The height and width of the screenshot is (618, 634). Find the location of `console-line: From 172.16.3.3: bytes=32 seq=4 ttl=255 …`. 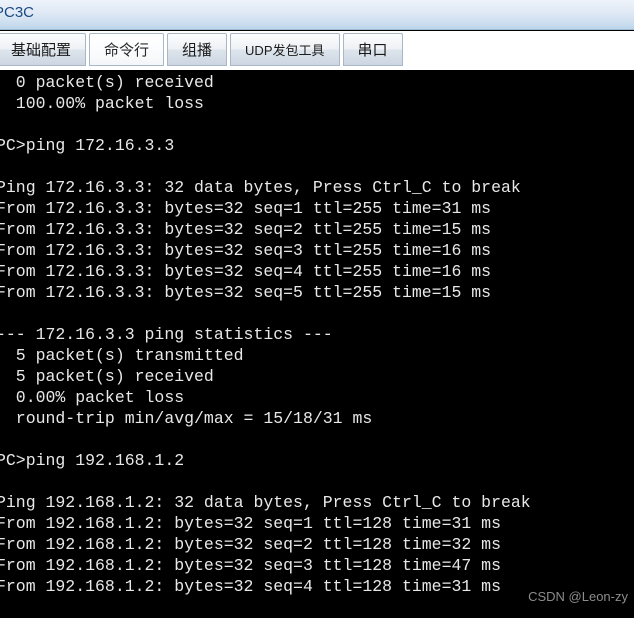

console-line: From 172.16.3.3: bytes=32 seq=4 ttl=255 … is located at coordinates (246, 271).